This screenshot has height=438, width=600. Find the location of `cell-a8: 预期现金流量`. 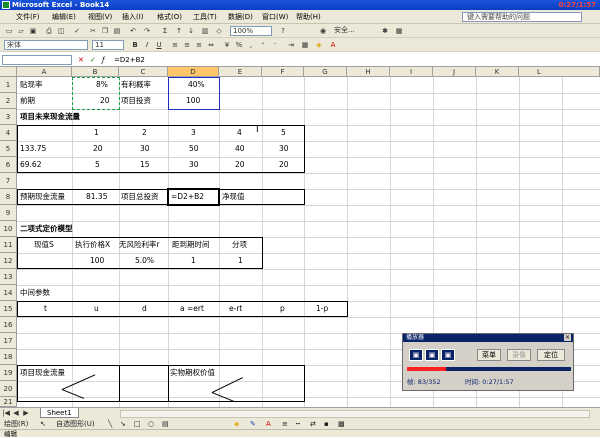

cell-a8: 预期现金流量 is located at coordinates (42, 197).